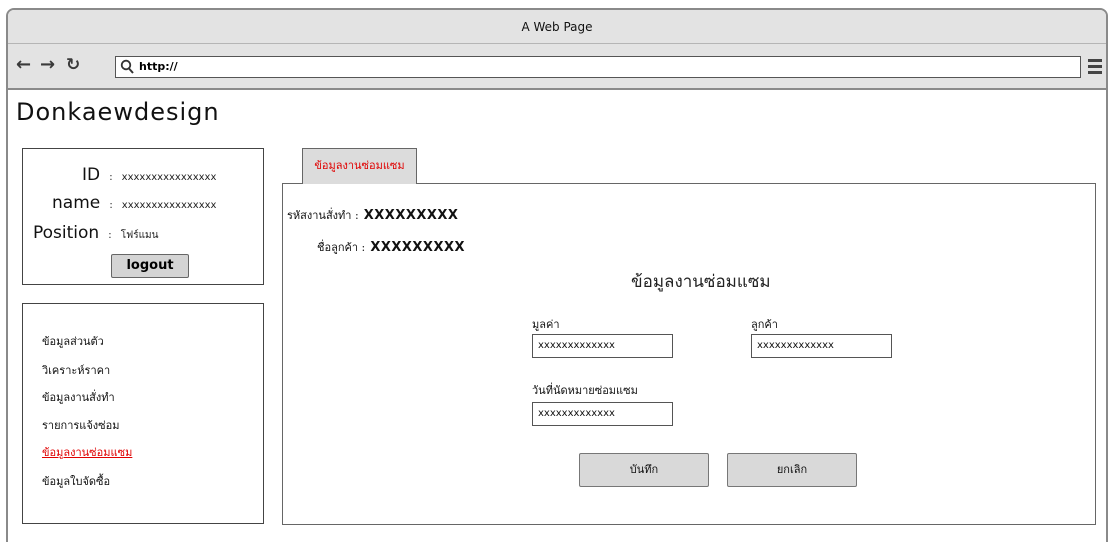  I want to click on order-code-label: รหัสงานสั่งทำ :, so click(323, 215).